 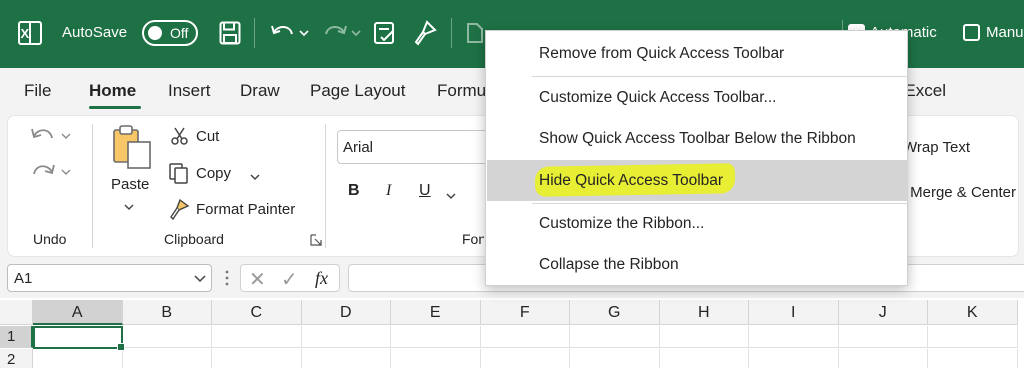 What do you see at coordinates (16, 337) in the screenshot?
I see `row-header: 1` at bounding box center [16, 337].